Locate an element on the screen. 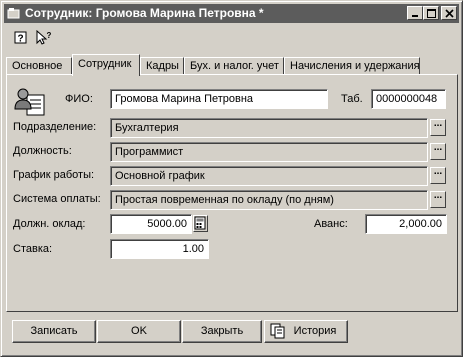  close-button: Закрыть is located at coordinates (222, 331).